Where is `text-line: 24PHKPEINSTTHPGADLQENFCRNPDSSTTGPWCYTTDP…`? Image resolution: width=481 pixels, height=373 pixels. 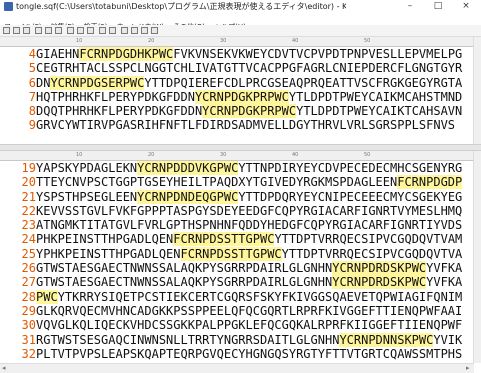
text-line: 24PHKPEINSTTHPGADLQENFCRNPDSSTTGPWCYTTDP… is located at coordinates (237, 239).